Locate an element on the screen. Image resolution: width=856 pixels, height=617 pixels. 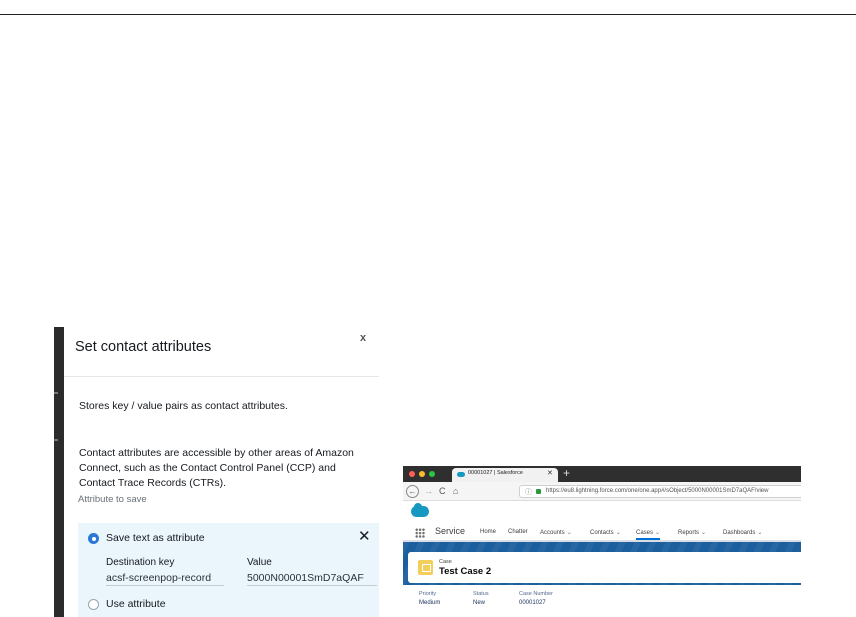
nav-item-cases: Cases ⌄ is located at coordinates (648, 534).